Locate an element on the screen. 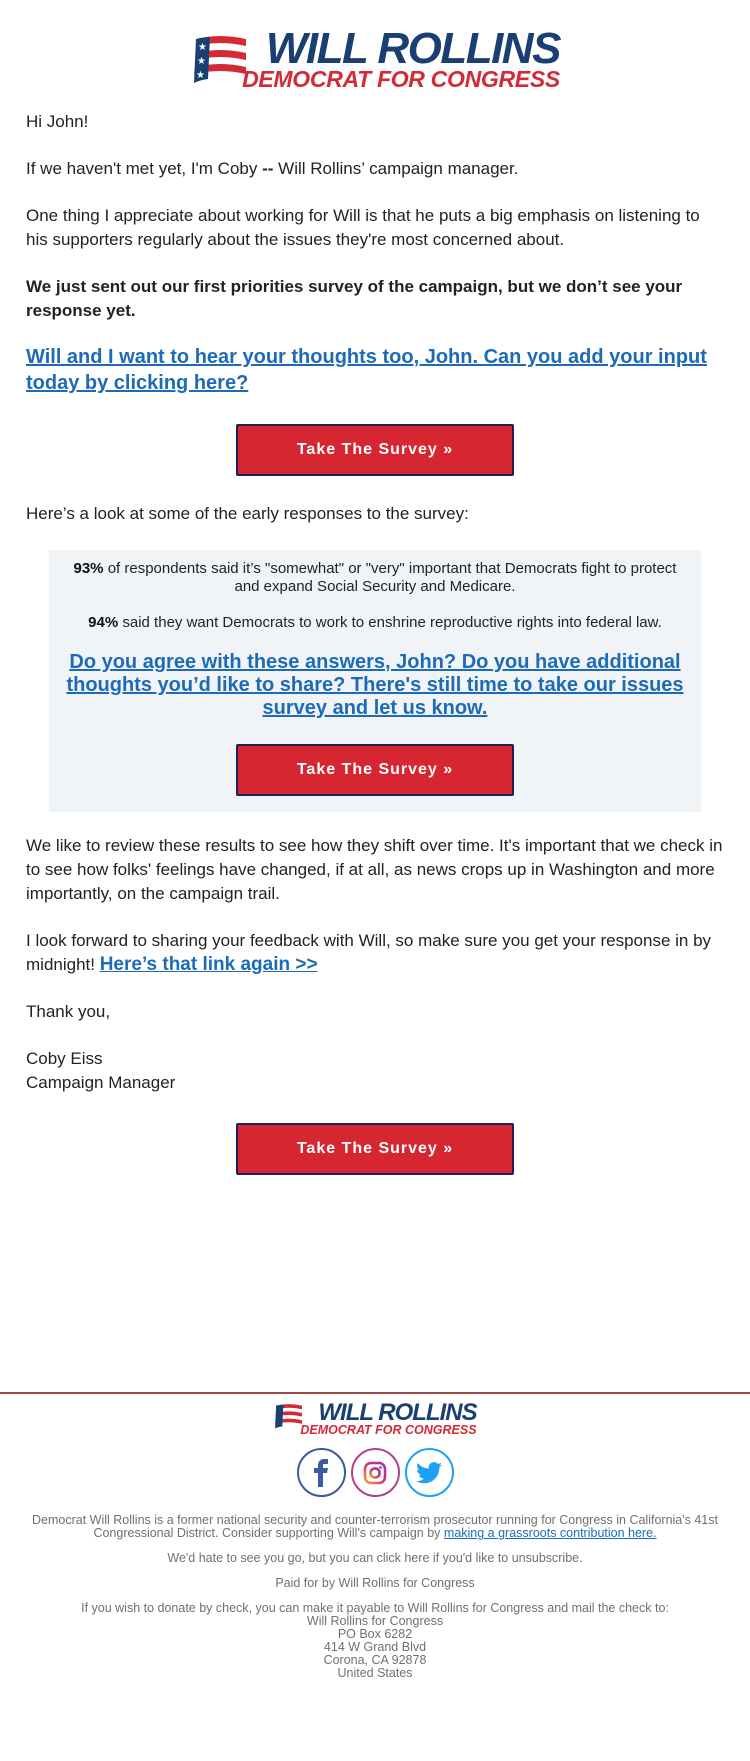 The image size is (750, 1761). logo-name: WILL ROLLINS is located at coordinates (413, 48).